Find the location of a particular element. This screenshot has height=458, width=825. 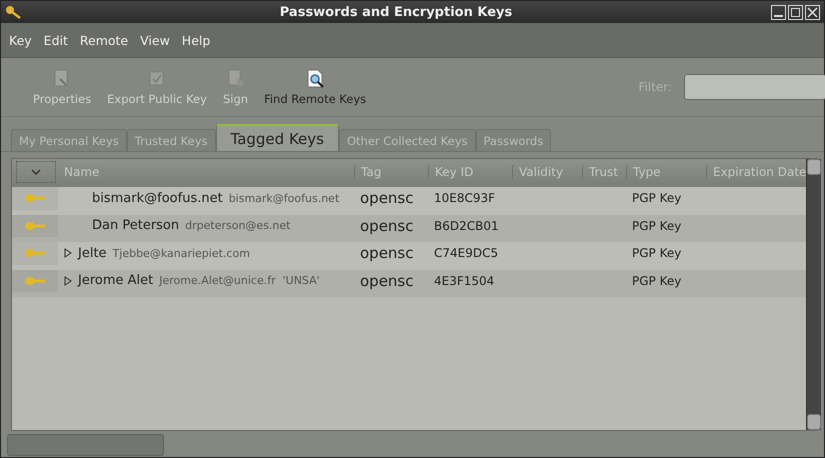

column-header: Trust is located at coordinates (604, 171).